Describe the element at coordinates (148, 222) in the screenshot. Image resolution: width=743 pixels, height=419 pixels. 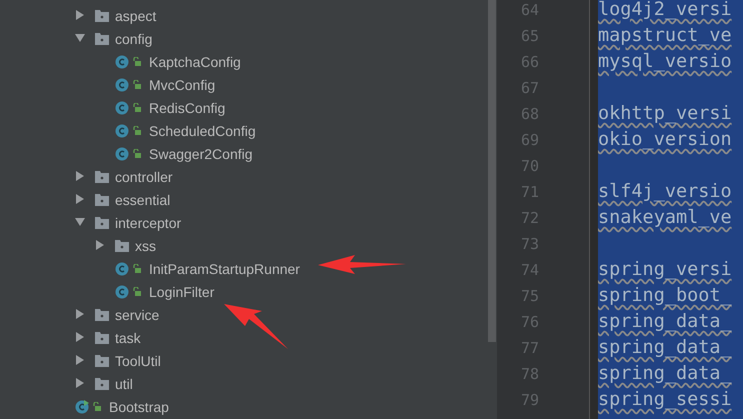
I see `folder-name: interceptor` at that location.